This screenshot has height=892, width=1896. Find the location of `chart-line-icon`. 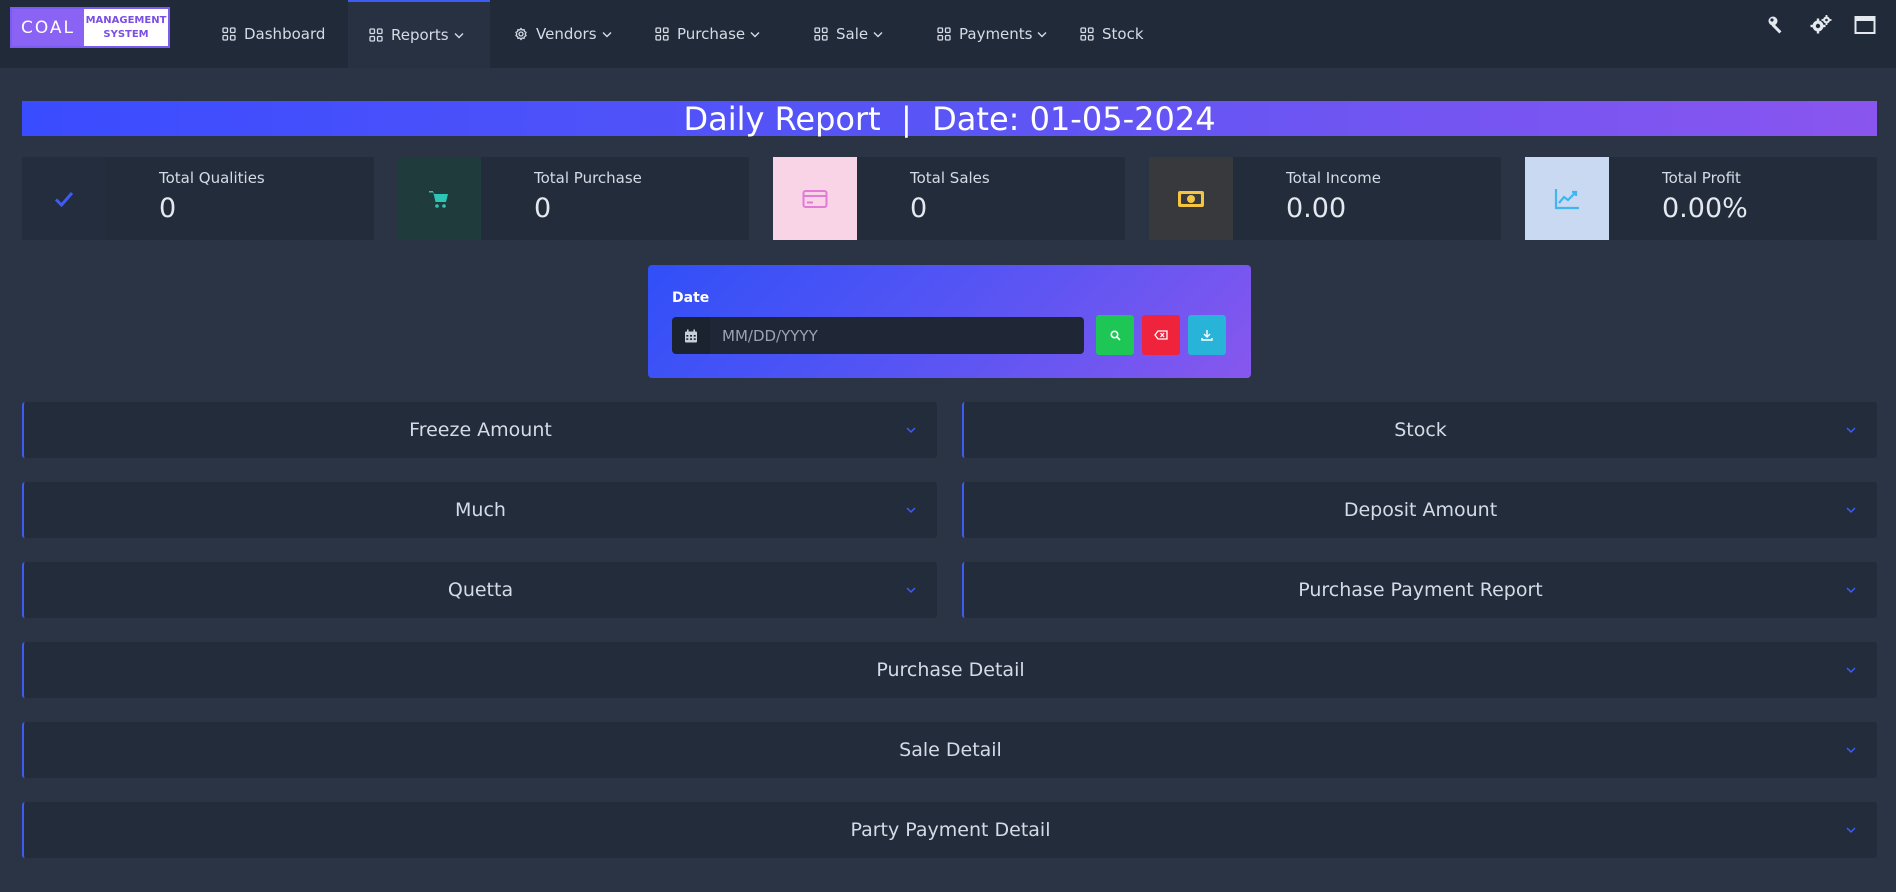

chart-line-icon is located at coordinates (1566, 198).